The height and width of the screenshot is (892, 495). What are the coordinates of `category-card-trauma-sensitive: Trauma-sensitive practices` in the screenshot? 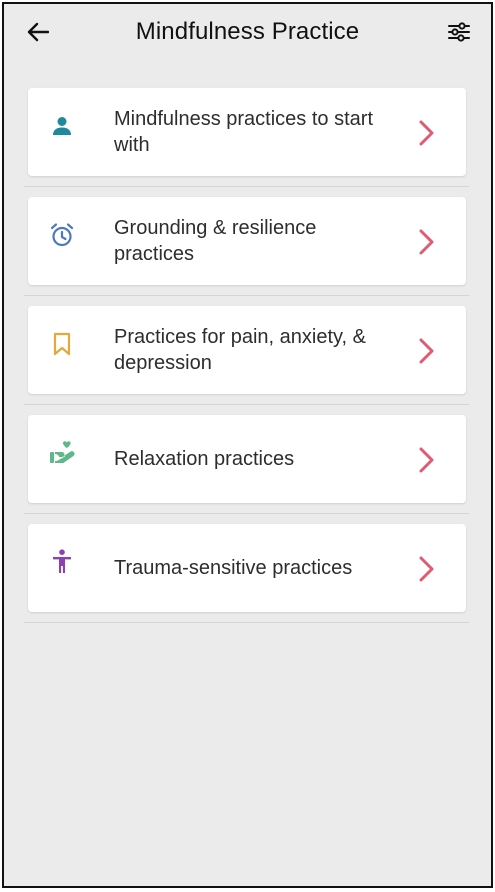 It's located at (247, 568).